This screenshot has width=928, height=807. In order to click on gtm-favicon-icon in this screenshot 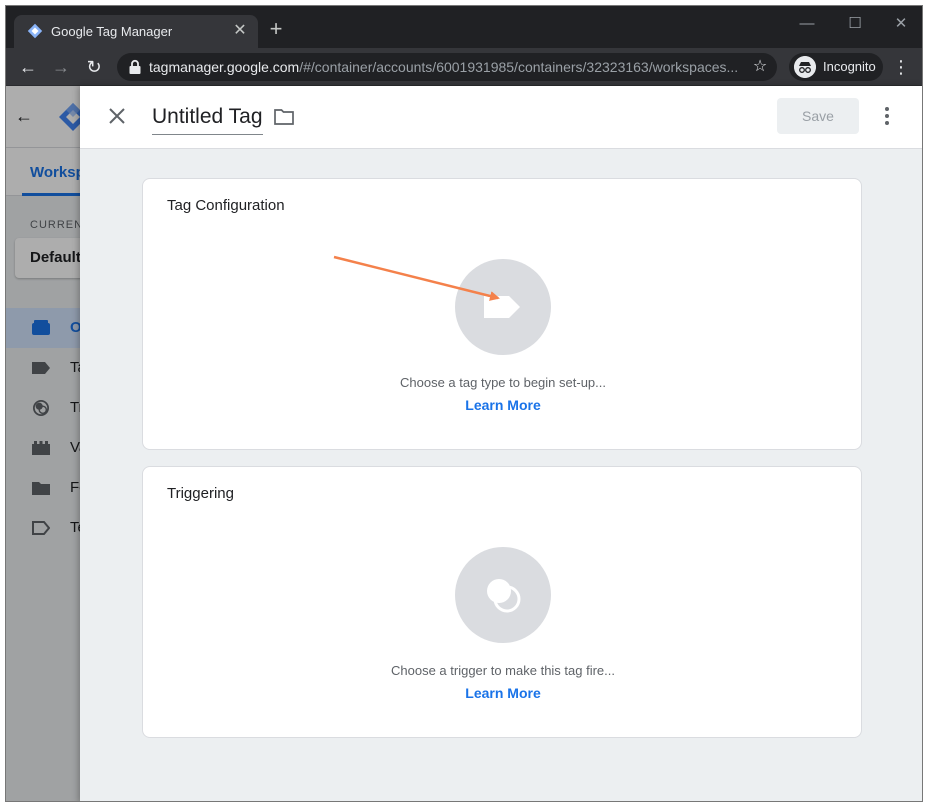, I will do `click(35, 31)`.